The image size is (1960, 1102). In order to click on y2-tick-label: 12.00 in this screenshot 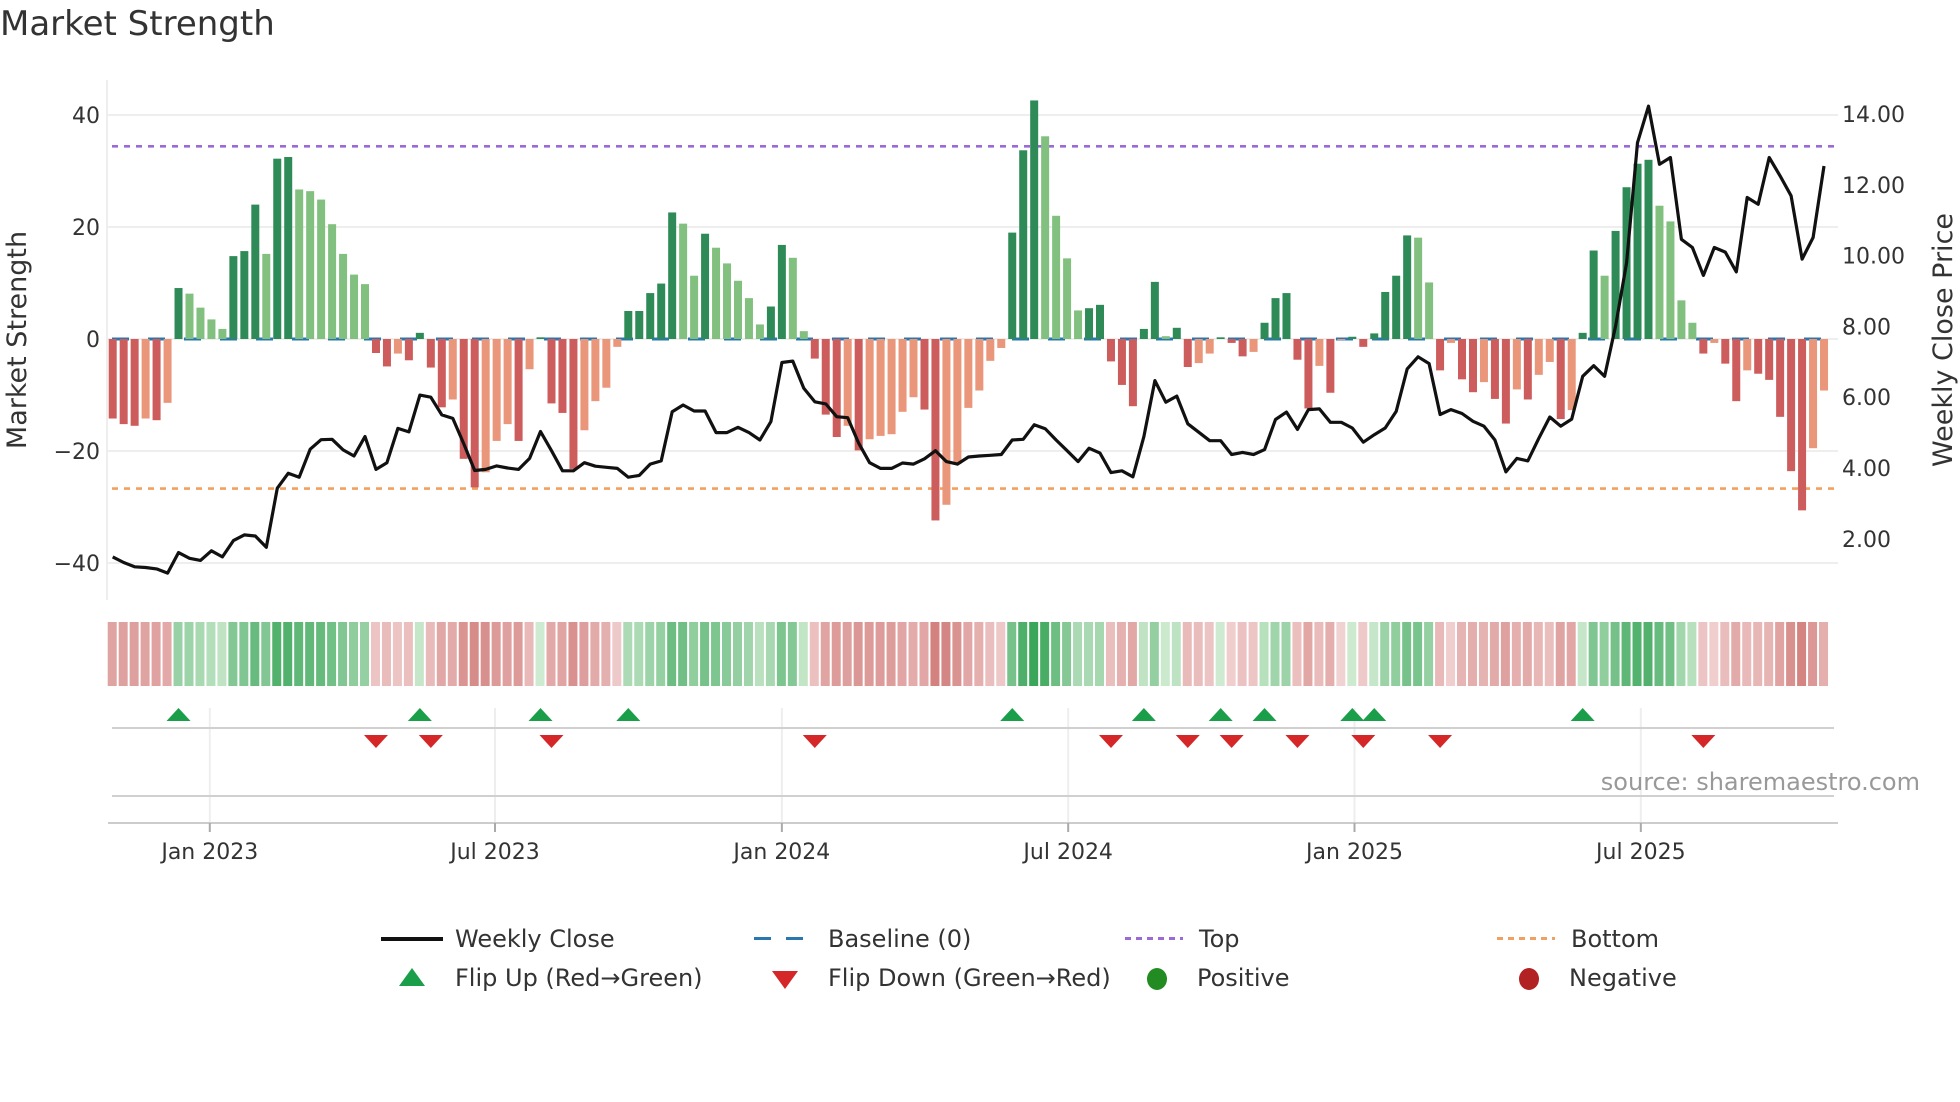, I will do `click(1873, 186)`.